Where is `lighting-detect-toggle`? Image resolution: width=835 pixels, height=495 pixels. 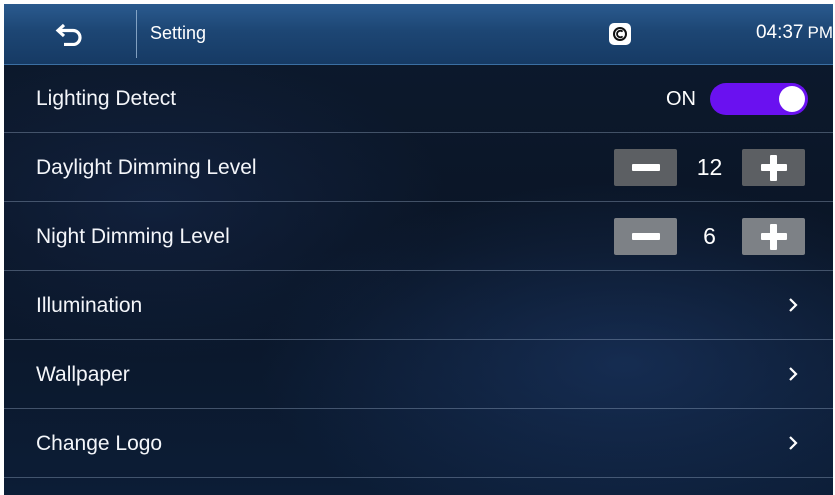
lighting-detect-toggle is located at coordinates (759, 99).